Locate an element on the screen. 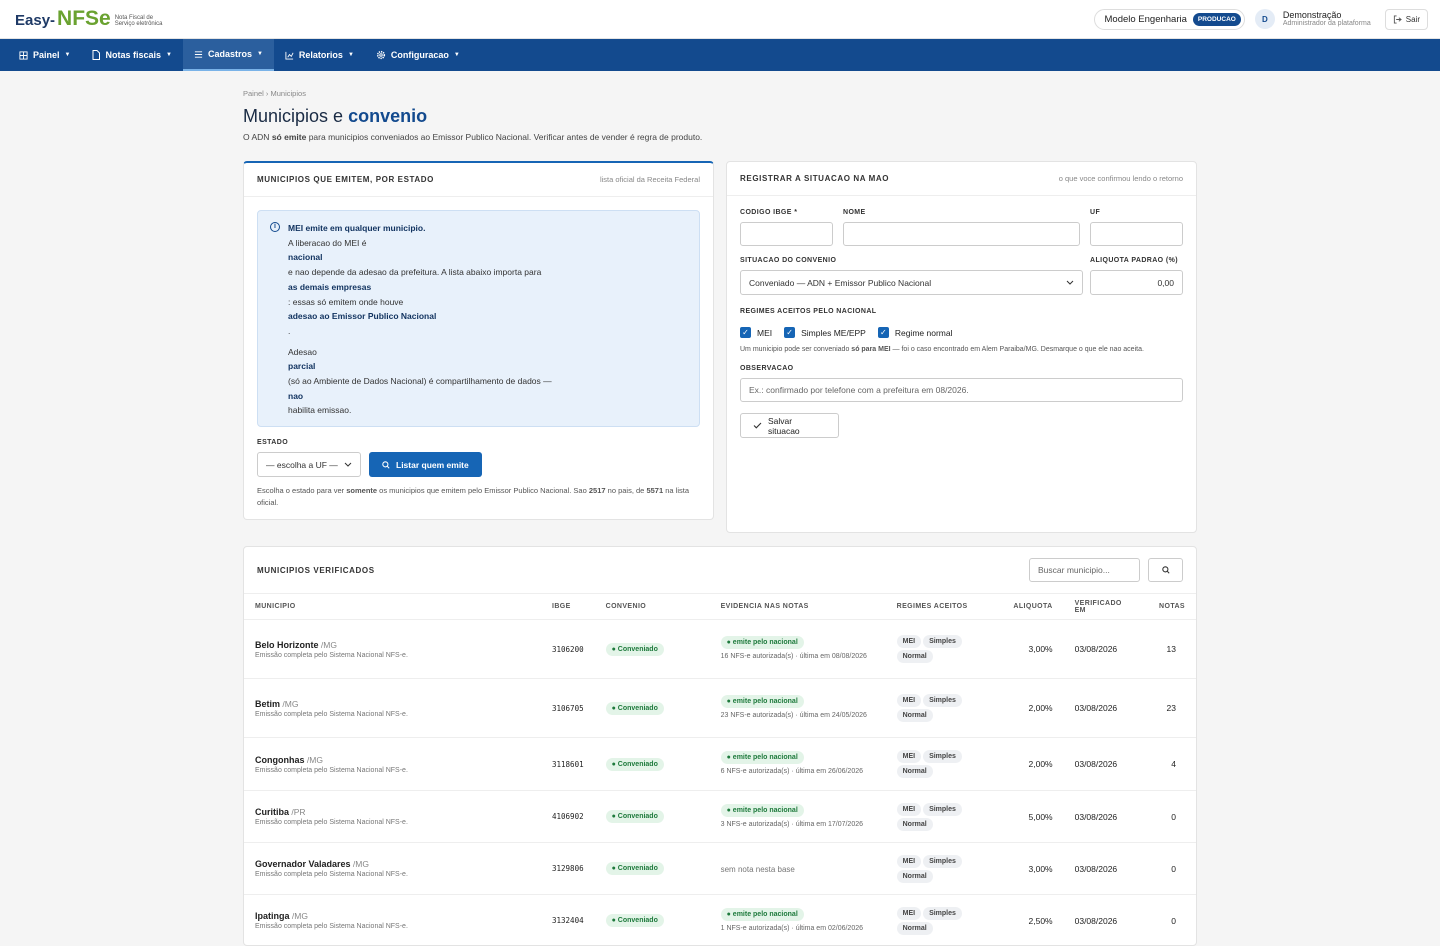 The width and height of the screenshot is (1440, 946). aliquota-label: ALIQUOTA PADRAO (%) is located at coordinates (1136, 260).